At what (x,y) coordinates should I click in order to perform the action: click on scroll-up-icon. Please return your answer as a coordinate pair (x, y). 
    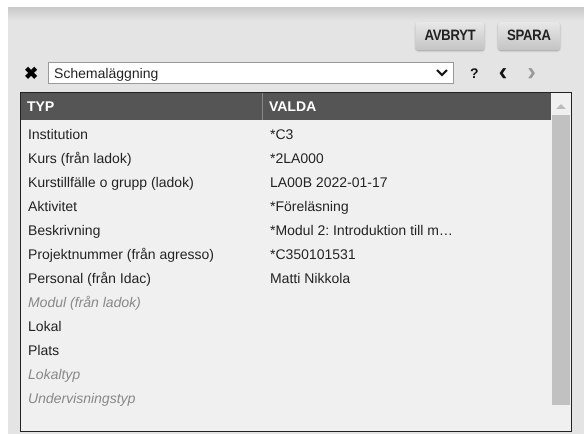
    Looking at the image, I should click on (561, 106).